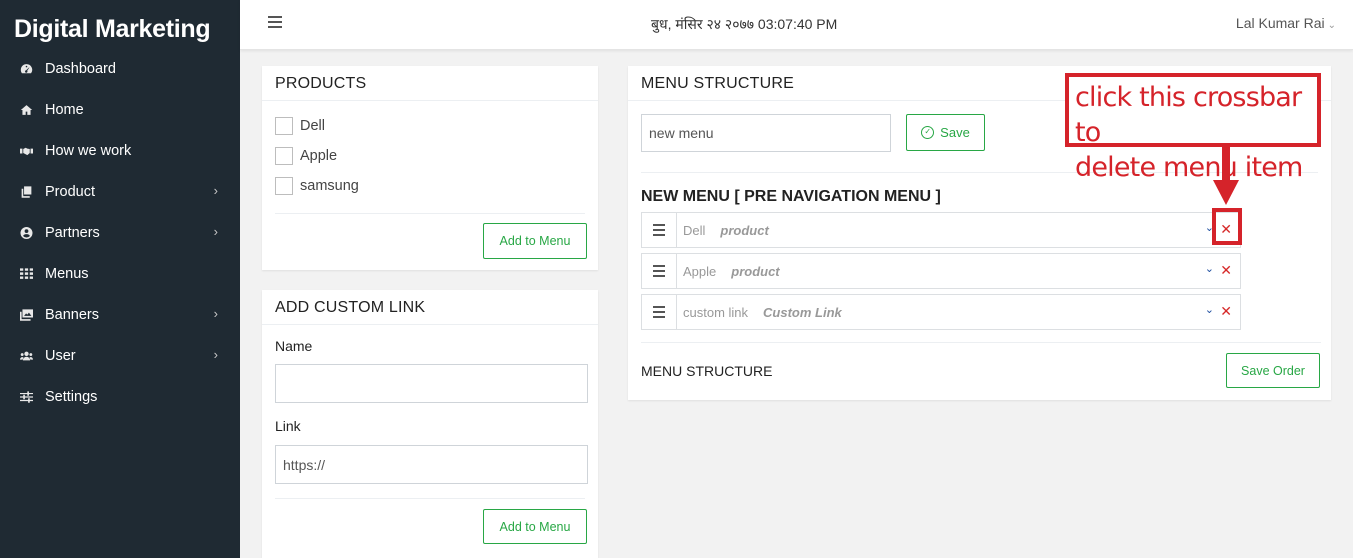 The width and height of the screenshot is (1353, 558). What do you see at coordinates (120, 24) in the screenshot?
I see `brand-title: Digital Marketing` at bounding box center [120, 24].